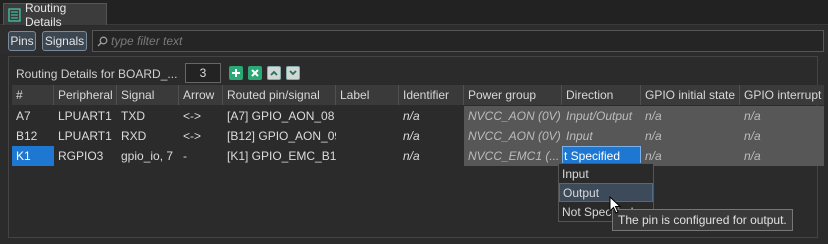  Describe the element at coordinates (782, 95) in the screenshot. I see `column-header: GPIO interrupt` at that location.